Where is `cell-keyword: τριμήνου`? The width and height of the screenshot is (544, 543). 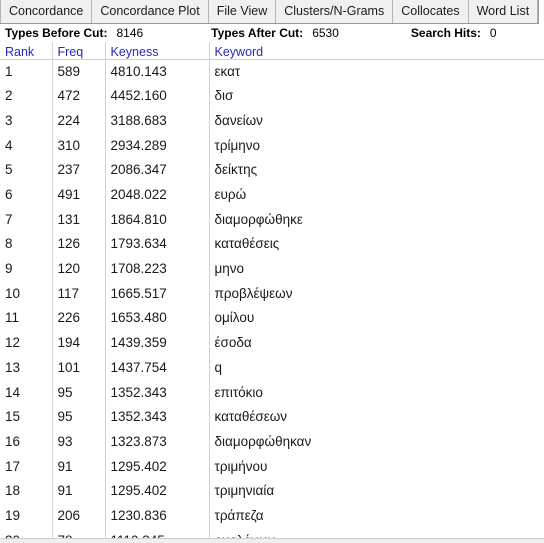 cell-keyword: τριμήνου is located at coordinates (376, 466).